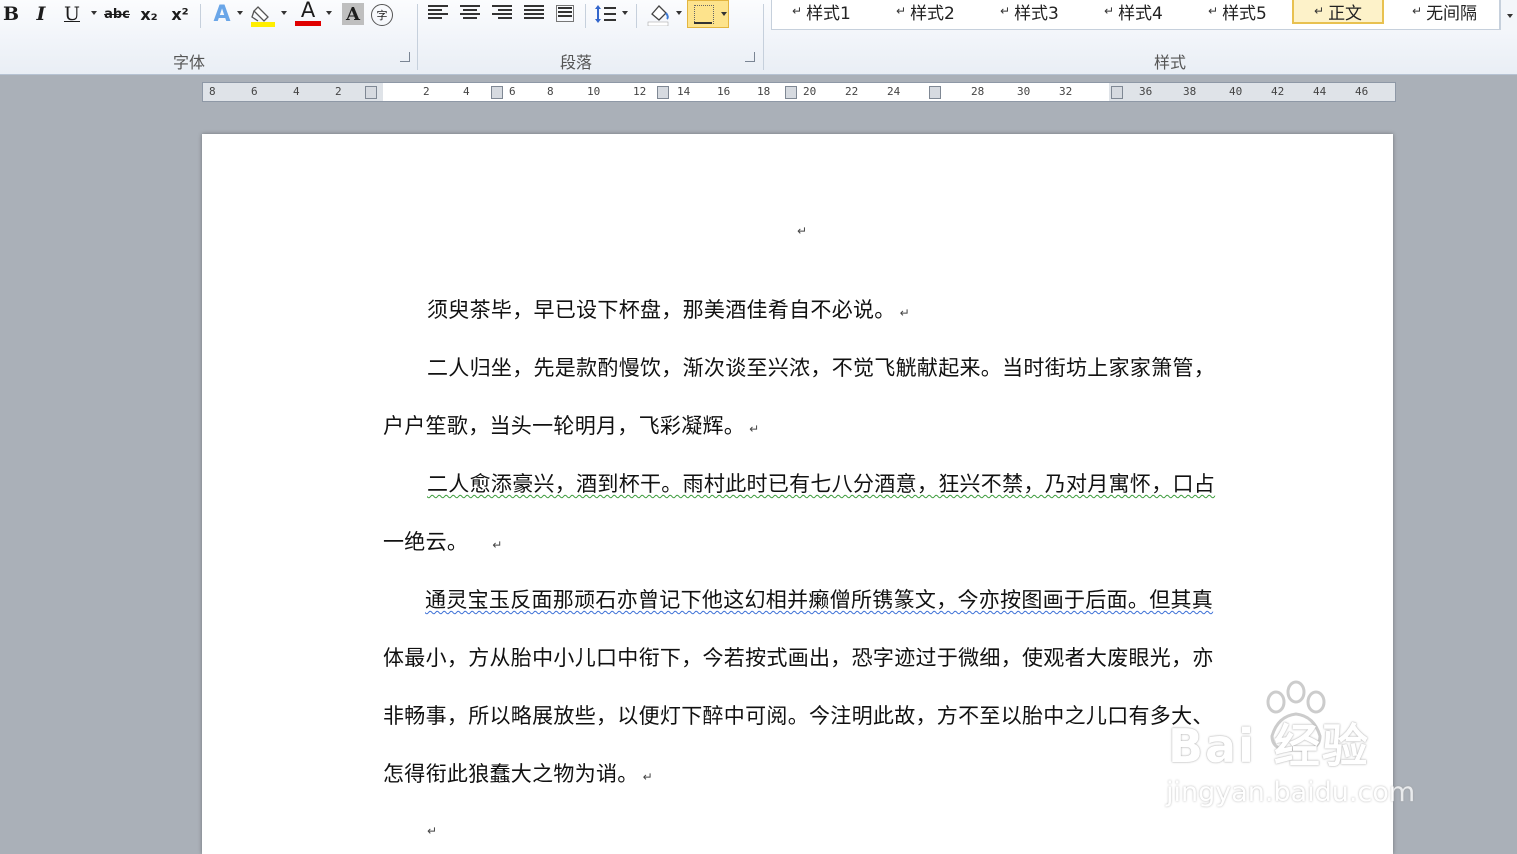 This screenshot has width=1517, height=854. What do you see at coordinates (679, 13) in the screenshot?
I see `shading-dropdown-icon` at bounding box center [679, 13].